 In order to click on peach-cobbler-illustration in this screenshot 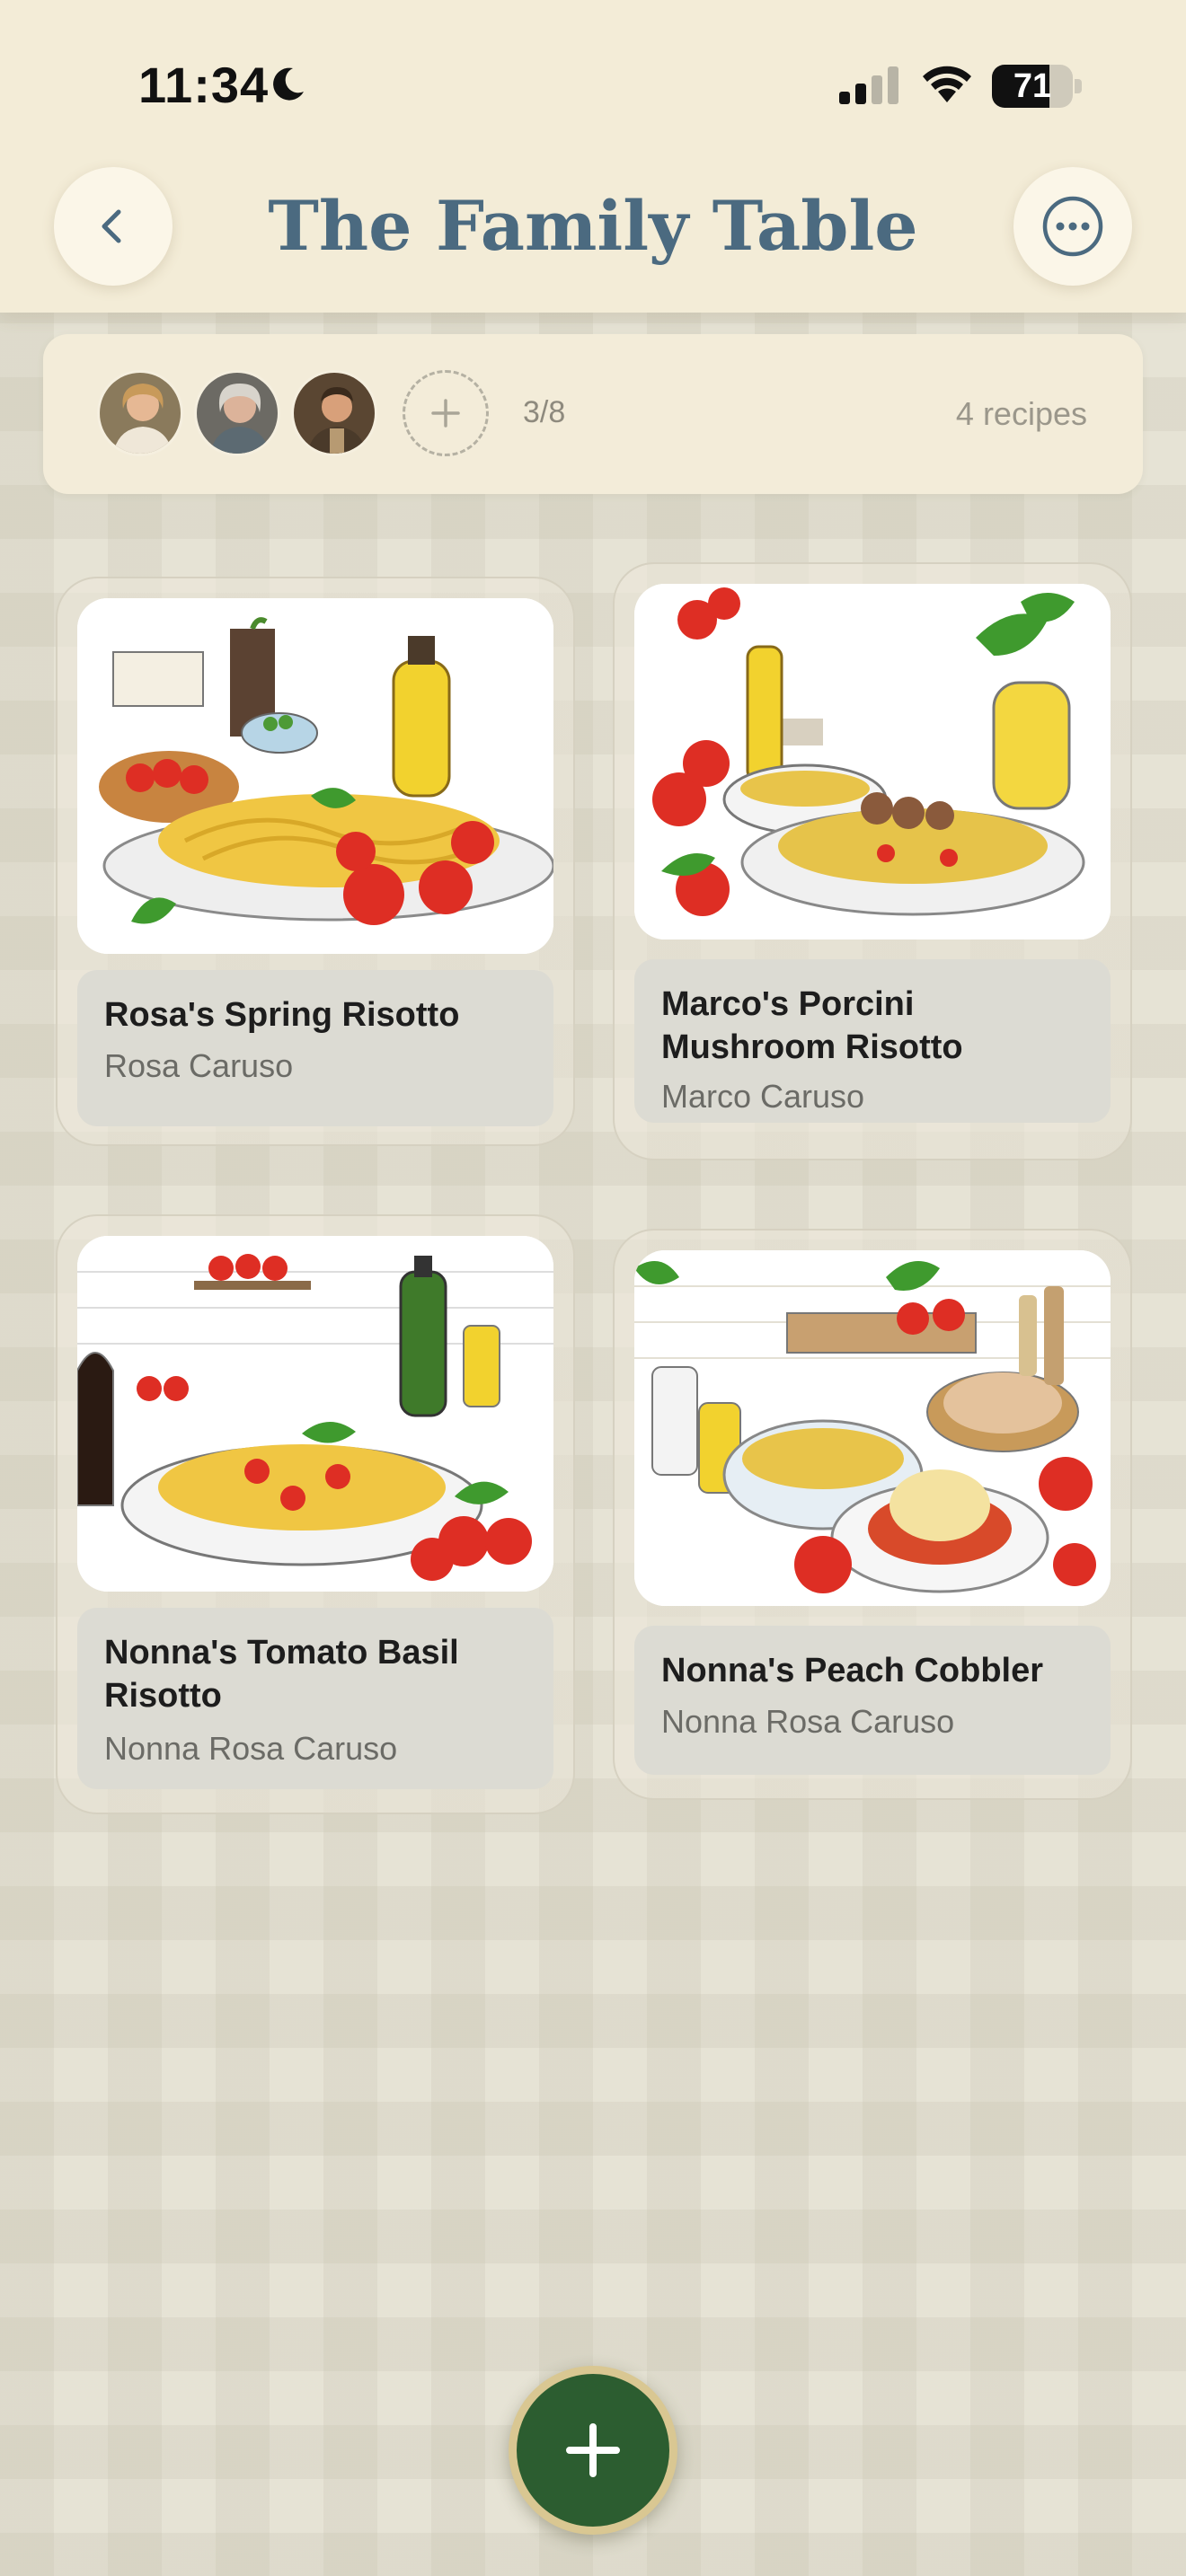, I will do `click(872, 1428)`.